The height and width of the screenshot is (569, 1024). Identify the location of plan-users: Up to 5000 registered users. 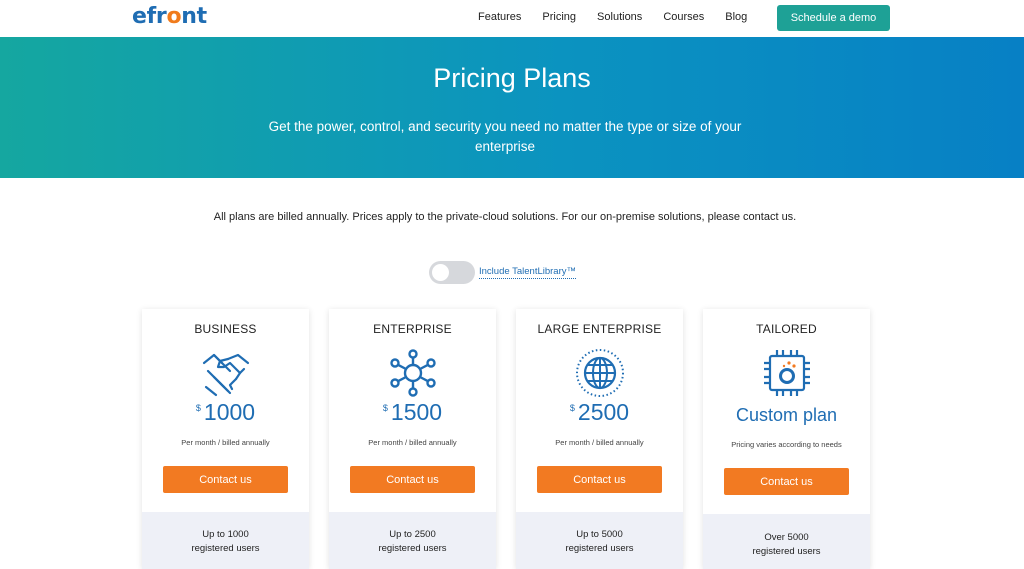
(599, 540).